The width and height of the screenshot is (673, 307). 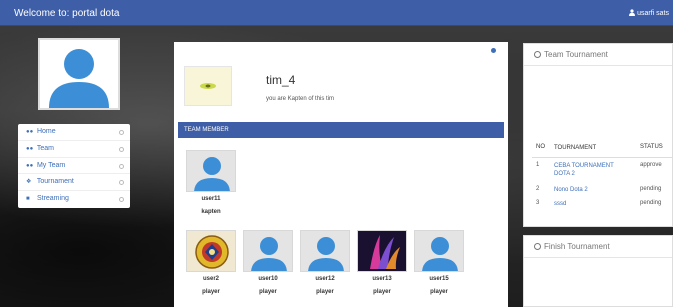 I want to click on tournament-link: Nono Dota 2, so click(x=590, y=190).